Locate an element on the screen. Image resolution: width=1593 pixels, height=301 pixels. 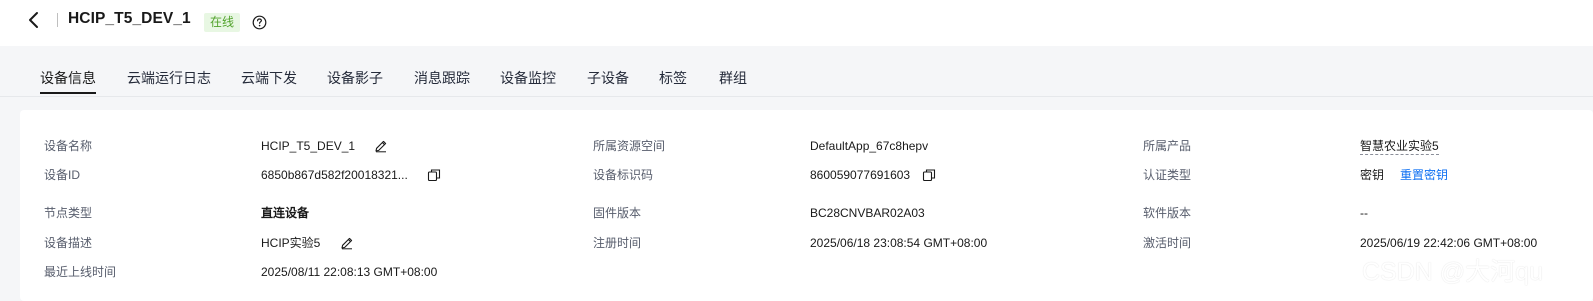
copy-device-id-icon is located at coordinates (434, 177).